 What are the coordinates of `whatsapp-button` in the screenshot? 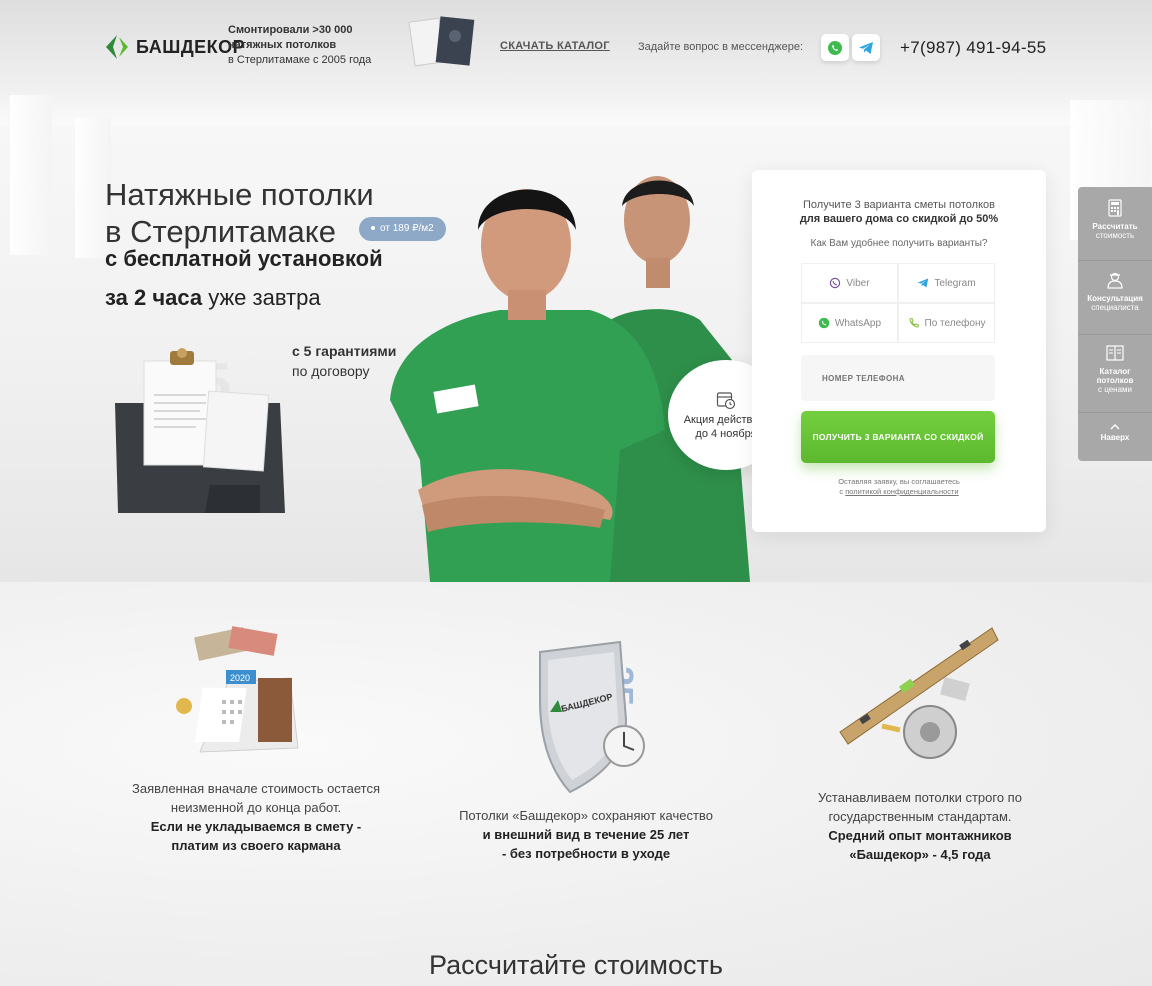 It's located at (835, 47).